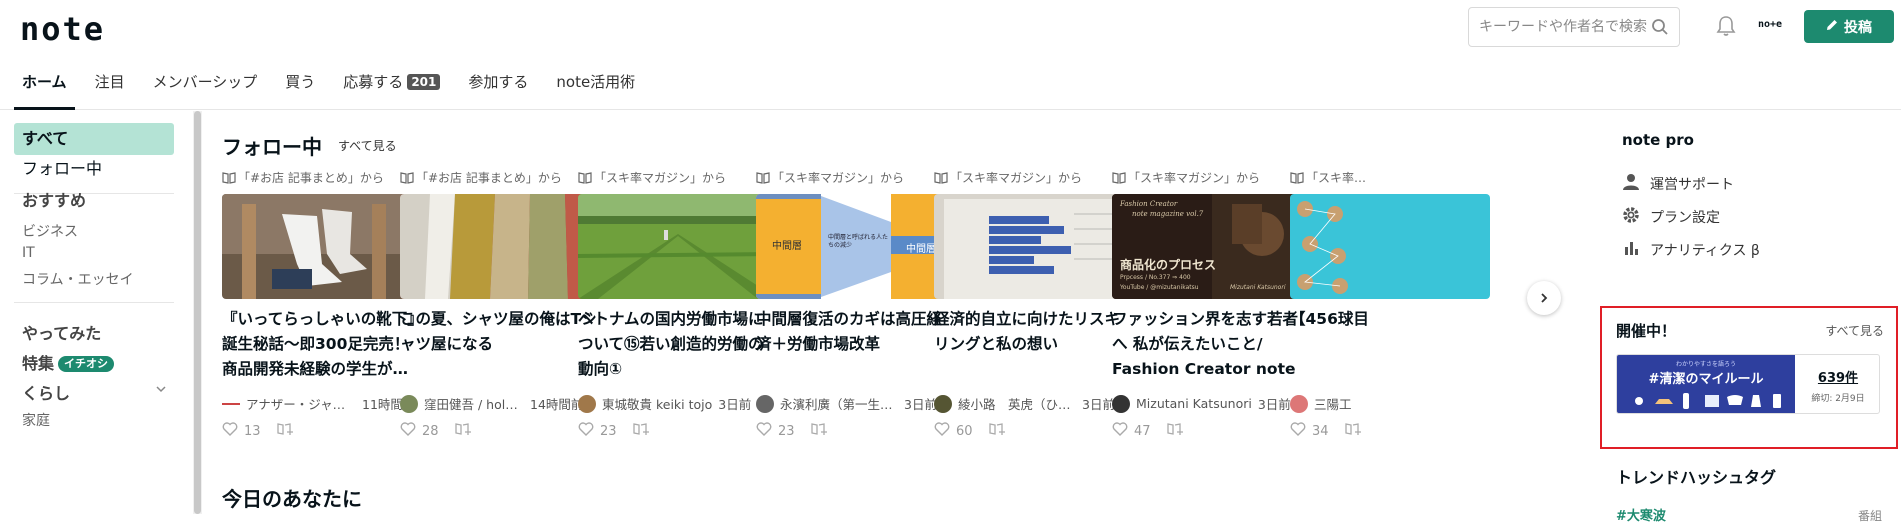 This screenshot has width=1901, height=524. Describe the element at coordinates (856, 344) in the screenshot. I see `article-title: 中間層復活のカギは高圧経済＋労働市場改革` at that location.